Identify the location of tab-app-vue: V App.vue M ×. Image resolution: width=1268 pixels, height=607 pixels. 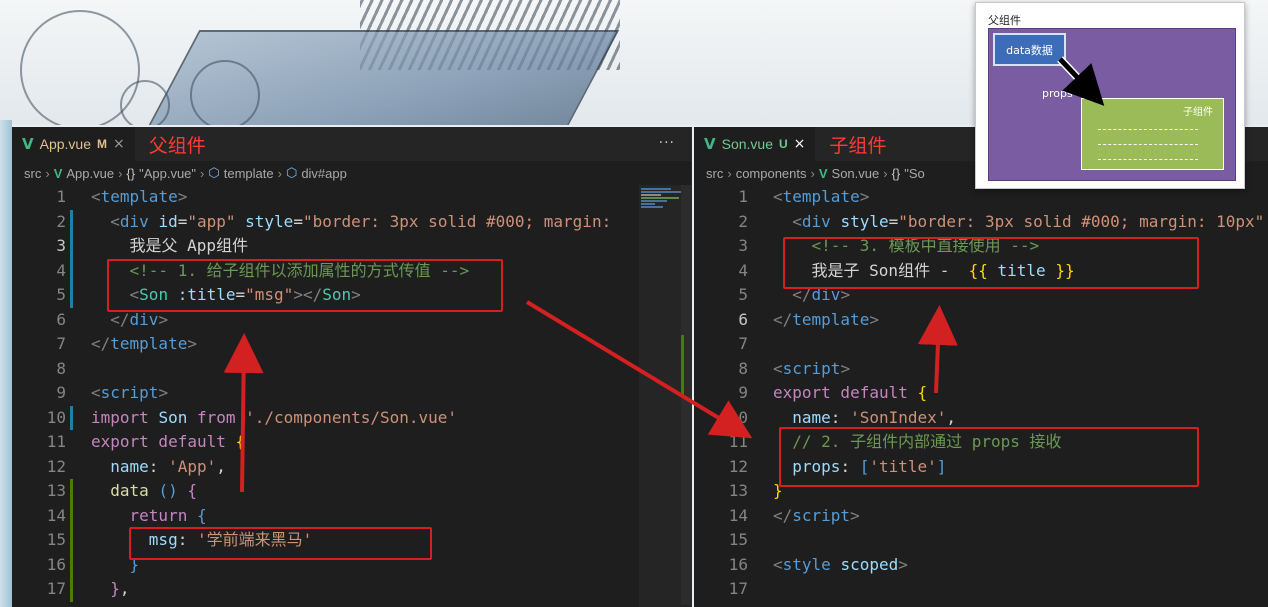
(73, 144).